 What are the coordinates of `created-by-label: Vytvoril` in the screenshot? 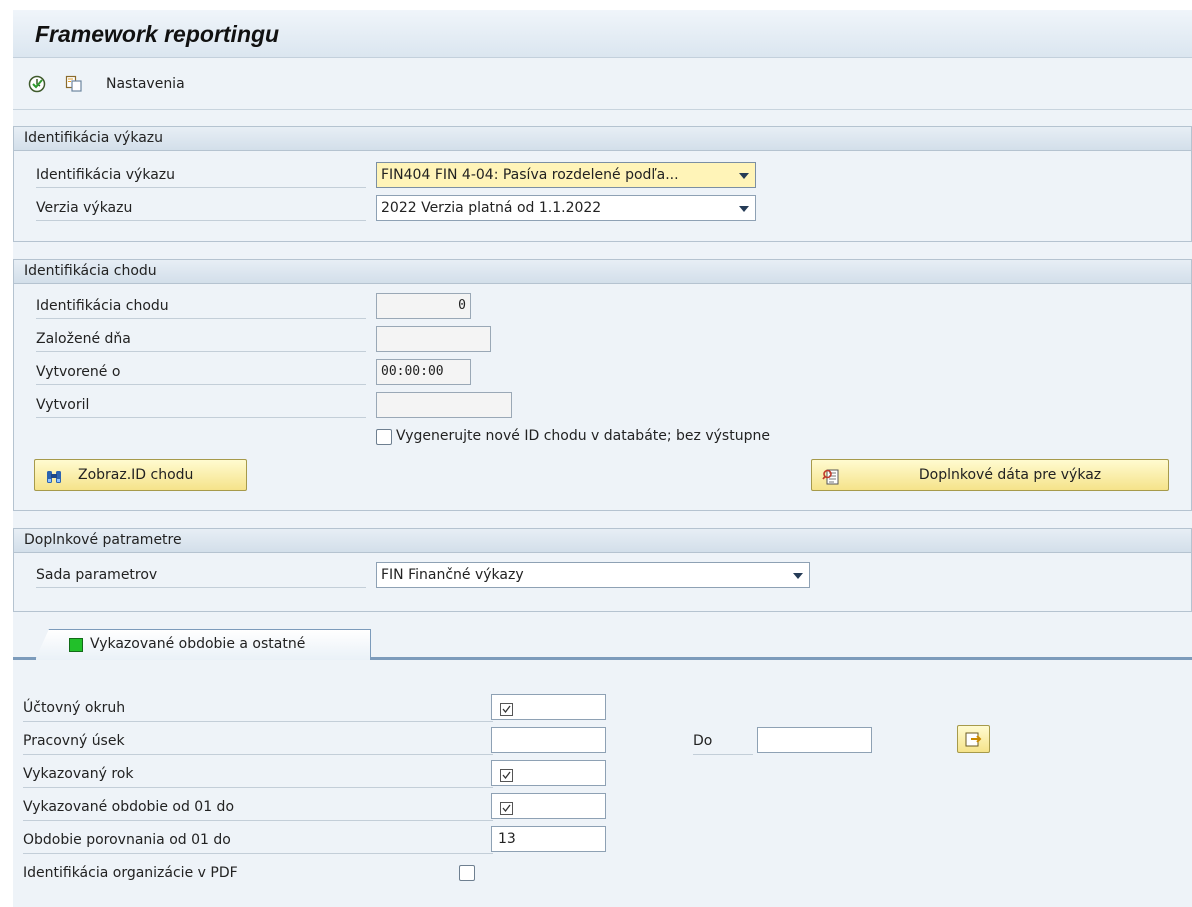 It's located at (201, 405).